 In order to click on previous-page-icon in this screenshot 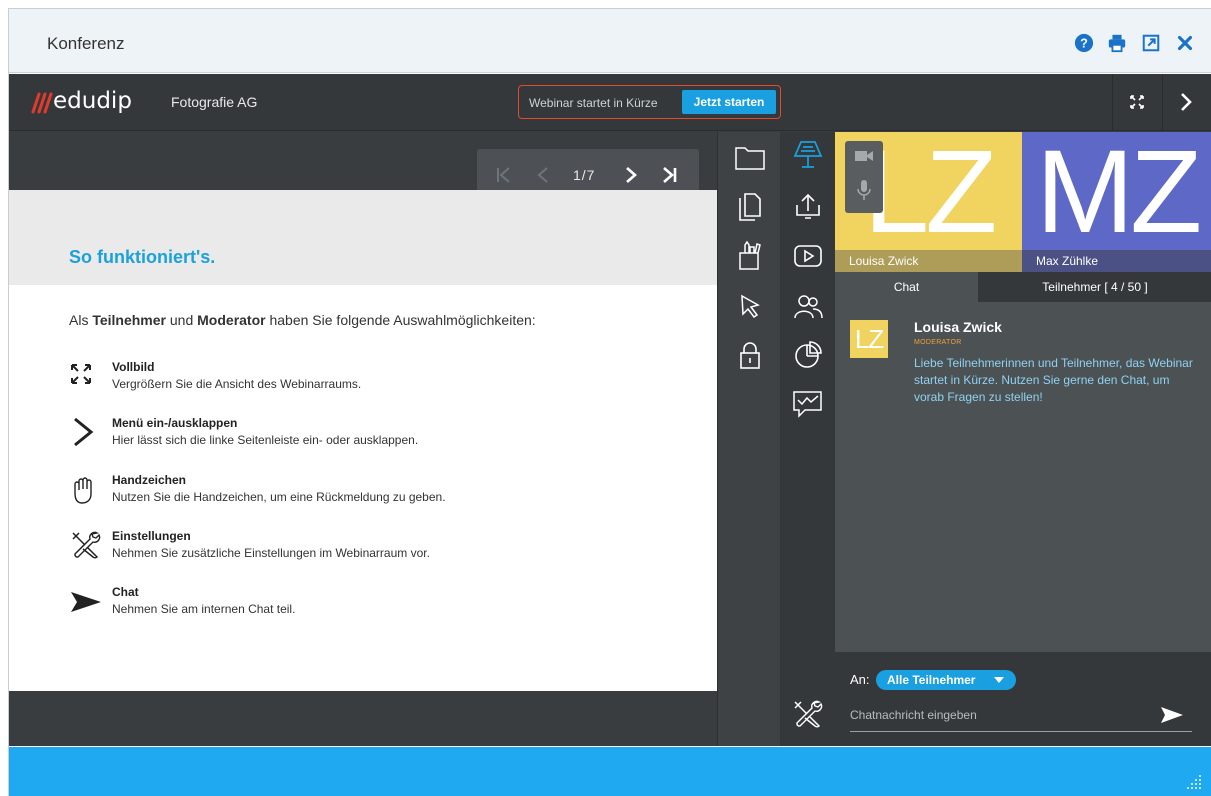, I will do `click(543, 175)`.